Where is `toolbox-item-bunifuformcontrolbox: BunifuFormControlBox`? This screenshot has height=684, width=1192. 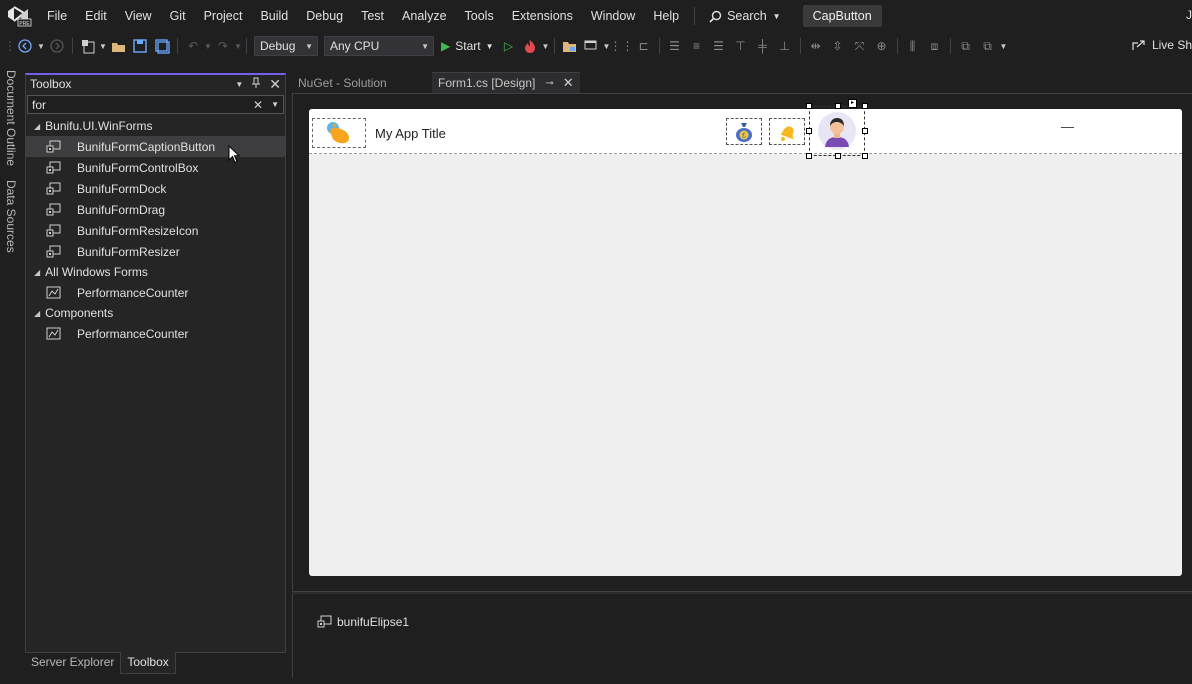 toolbox-item-bunifuformcontrolbox: BunifuFormControlBox is located at coordinates (155, 167).